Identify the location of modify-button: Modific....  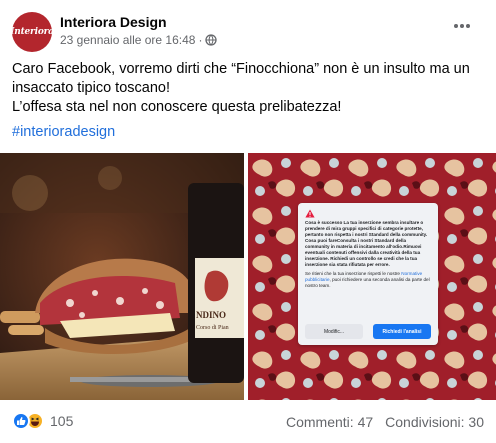
(334, 331).